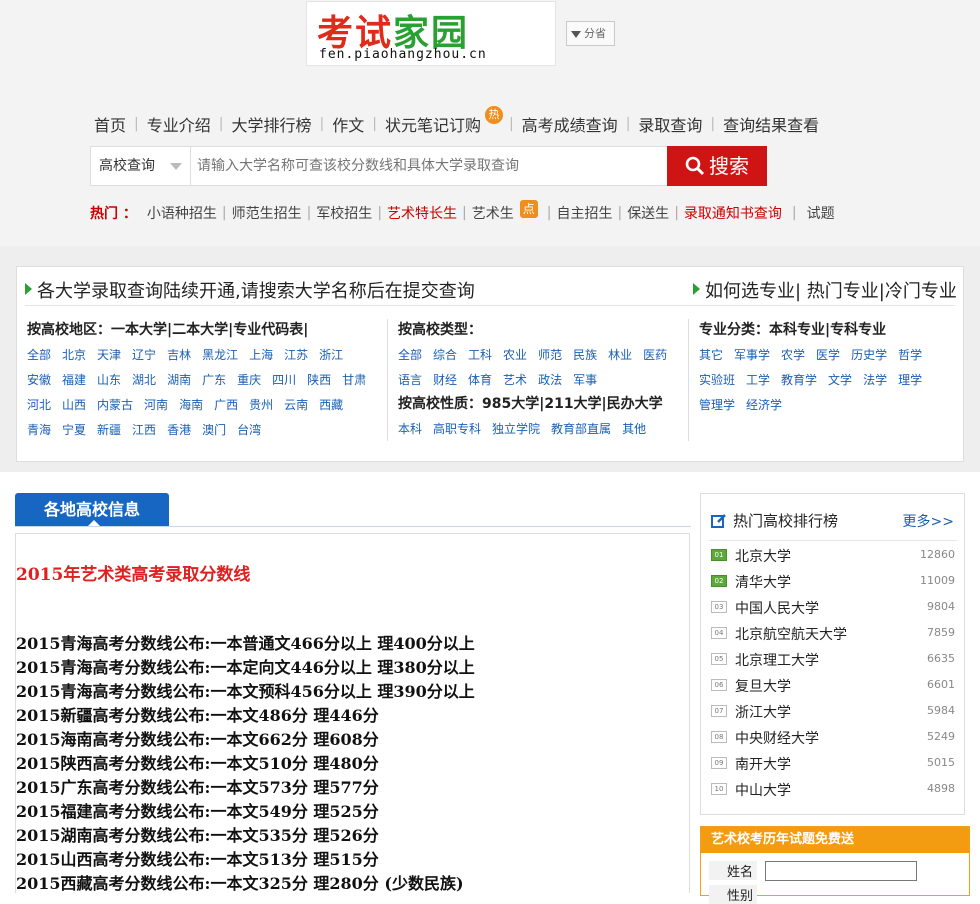 The height and width of the screenshot is (904, 980). Describe the element at coordinates (179, 355) in the screenshot. I see `region-link: 吉林` at that location.